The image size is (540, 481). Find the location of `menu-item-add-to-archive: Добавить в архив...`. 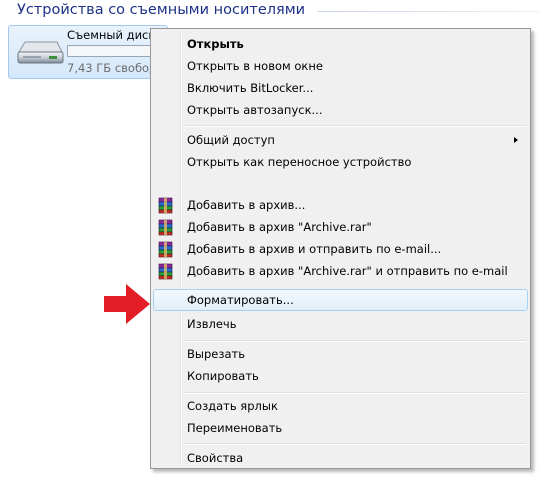

menu-item-add-to-archive: Добавить в архив... is located at coordinates (340, 205).